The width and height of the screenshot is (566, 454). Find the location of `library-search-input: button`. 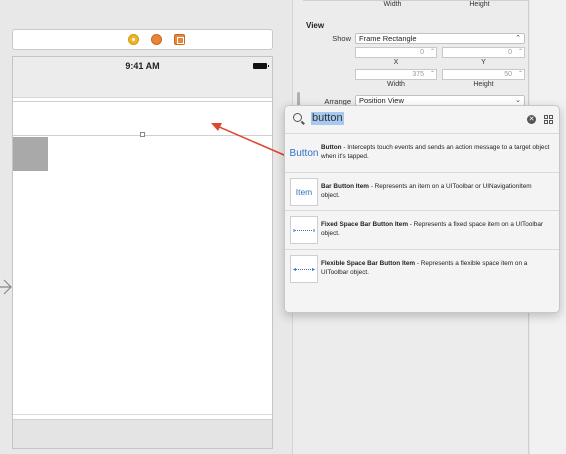

library-search-input: button is located at coordinates (327, 118).